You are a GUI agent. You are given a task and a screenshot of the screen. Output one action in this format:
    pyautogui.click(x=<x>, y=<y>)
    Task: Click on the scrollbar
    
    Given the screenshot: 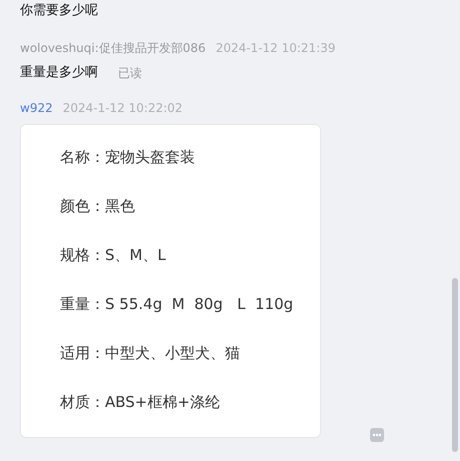 What is the action you would take?
    pyautogui.click(x=455, y=365)
    